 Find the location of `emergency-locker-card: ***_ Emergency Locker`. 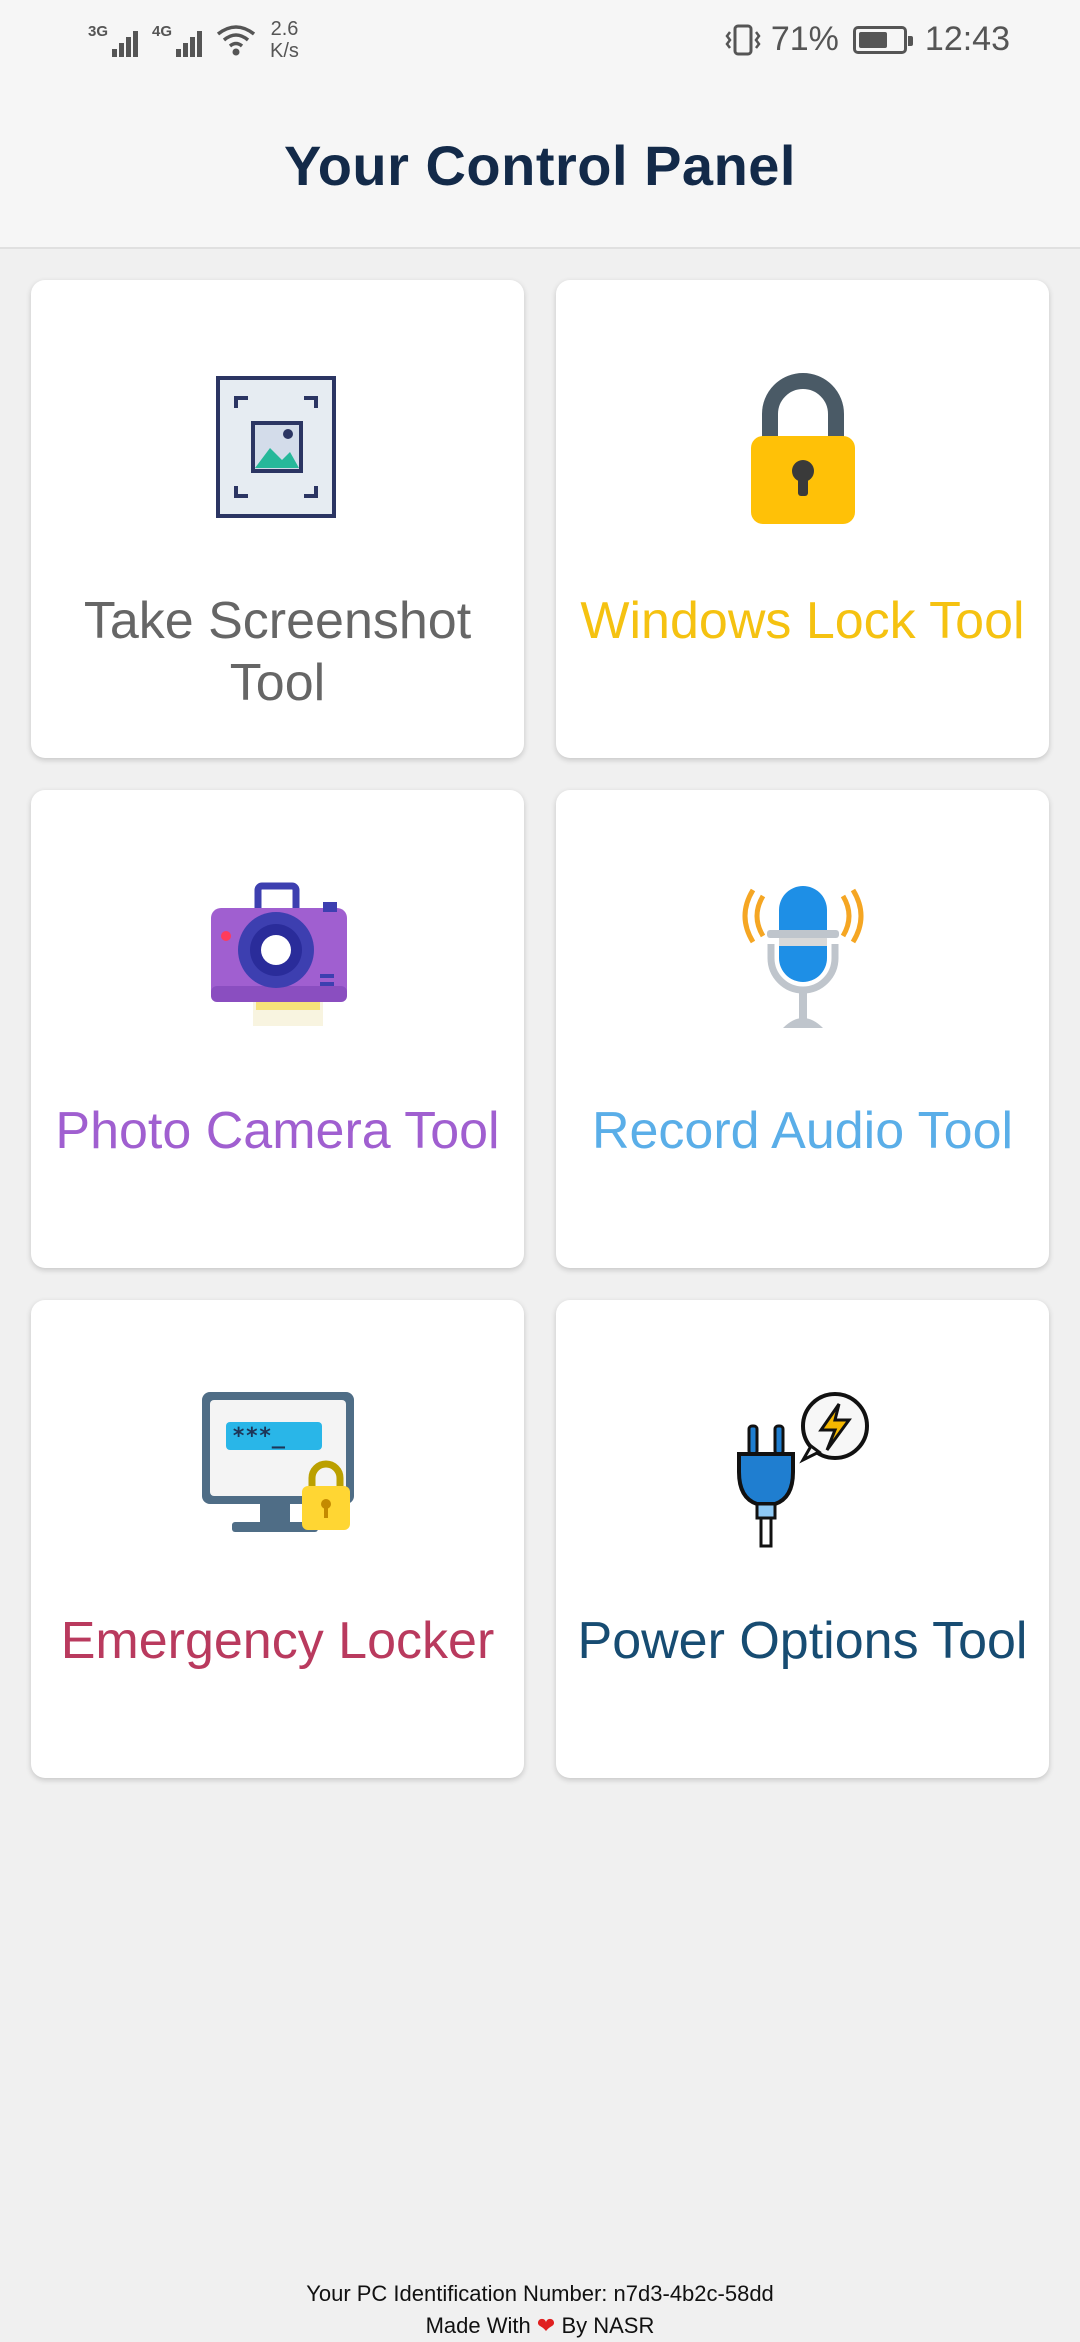

emergency-locker-card: ***_ Emergency Locker is located at coordinates (277, 1539).